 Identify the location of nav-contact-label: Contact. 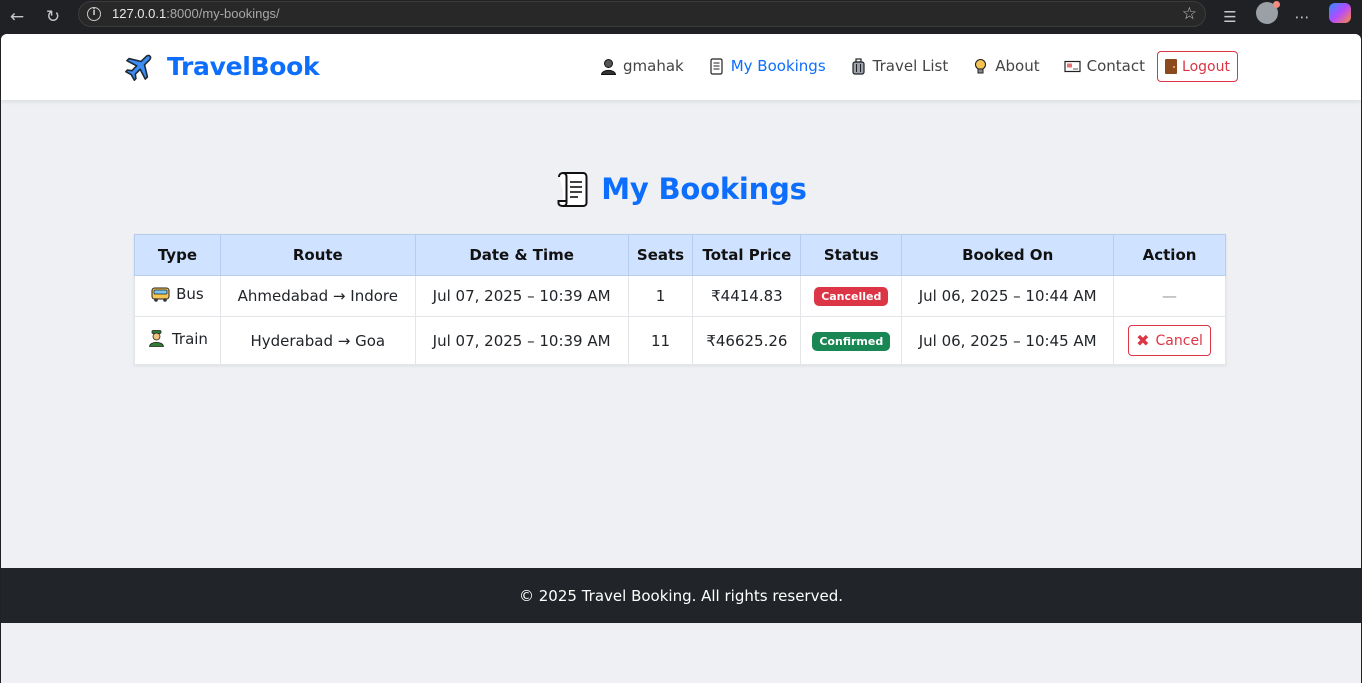
(1115, 66).